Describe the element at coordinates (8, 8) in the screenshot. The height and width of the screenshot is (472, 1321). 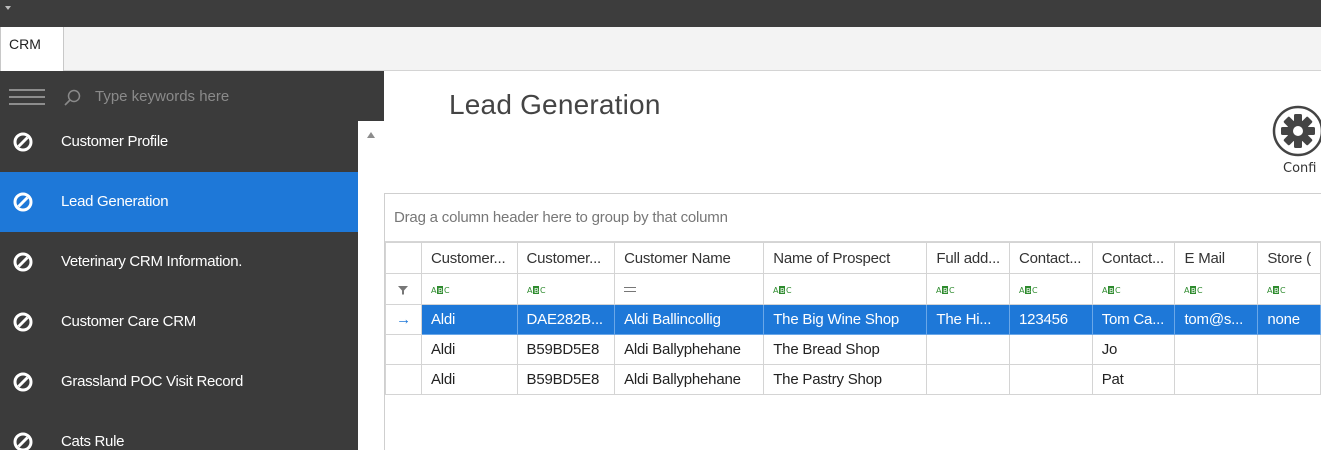
I see `quick-access-dropdown-icon` at that location.